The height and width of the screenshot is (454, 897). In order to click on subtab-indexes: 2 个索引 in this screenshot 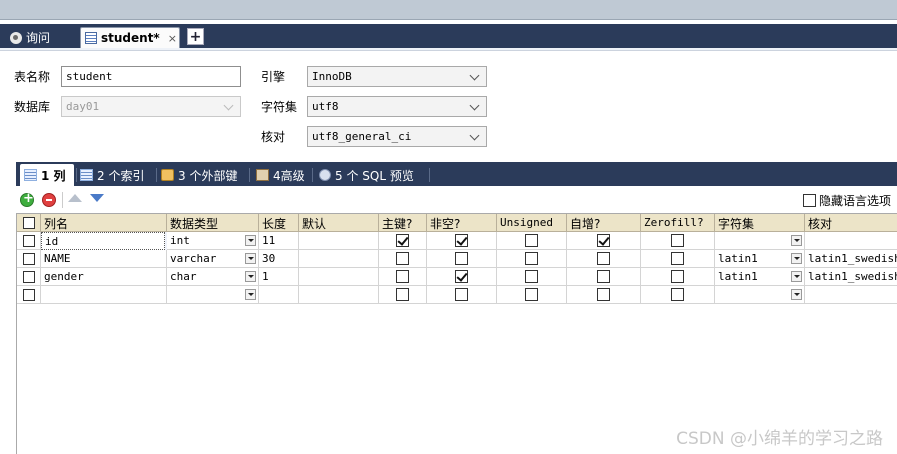, I will do `click(115, 175)`.